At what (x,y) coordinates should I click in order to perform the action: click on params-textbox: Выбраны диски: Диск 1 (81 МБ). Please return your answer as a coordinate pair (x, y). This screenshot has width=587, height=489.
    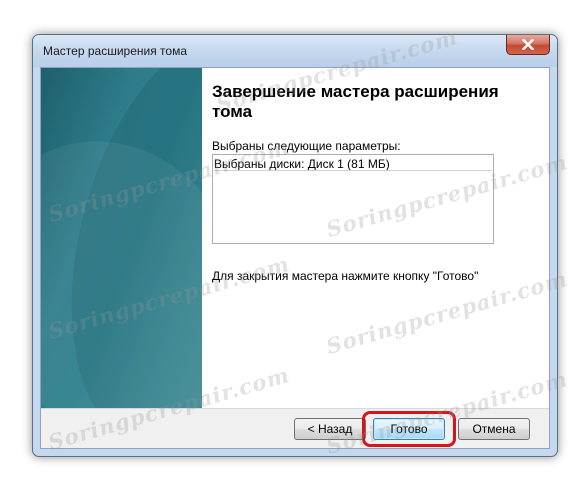
    Looking at the image, I should click on (353, 199).